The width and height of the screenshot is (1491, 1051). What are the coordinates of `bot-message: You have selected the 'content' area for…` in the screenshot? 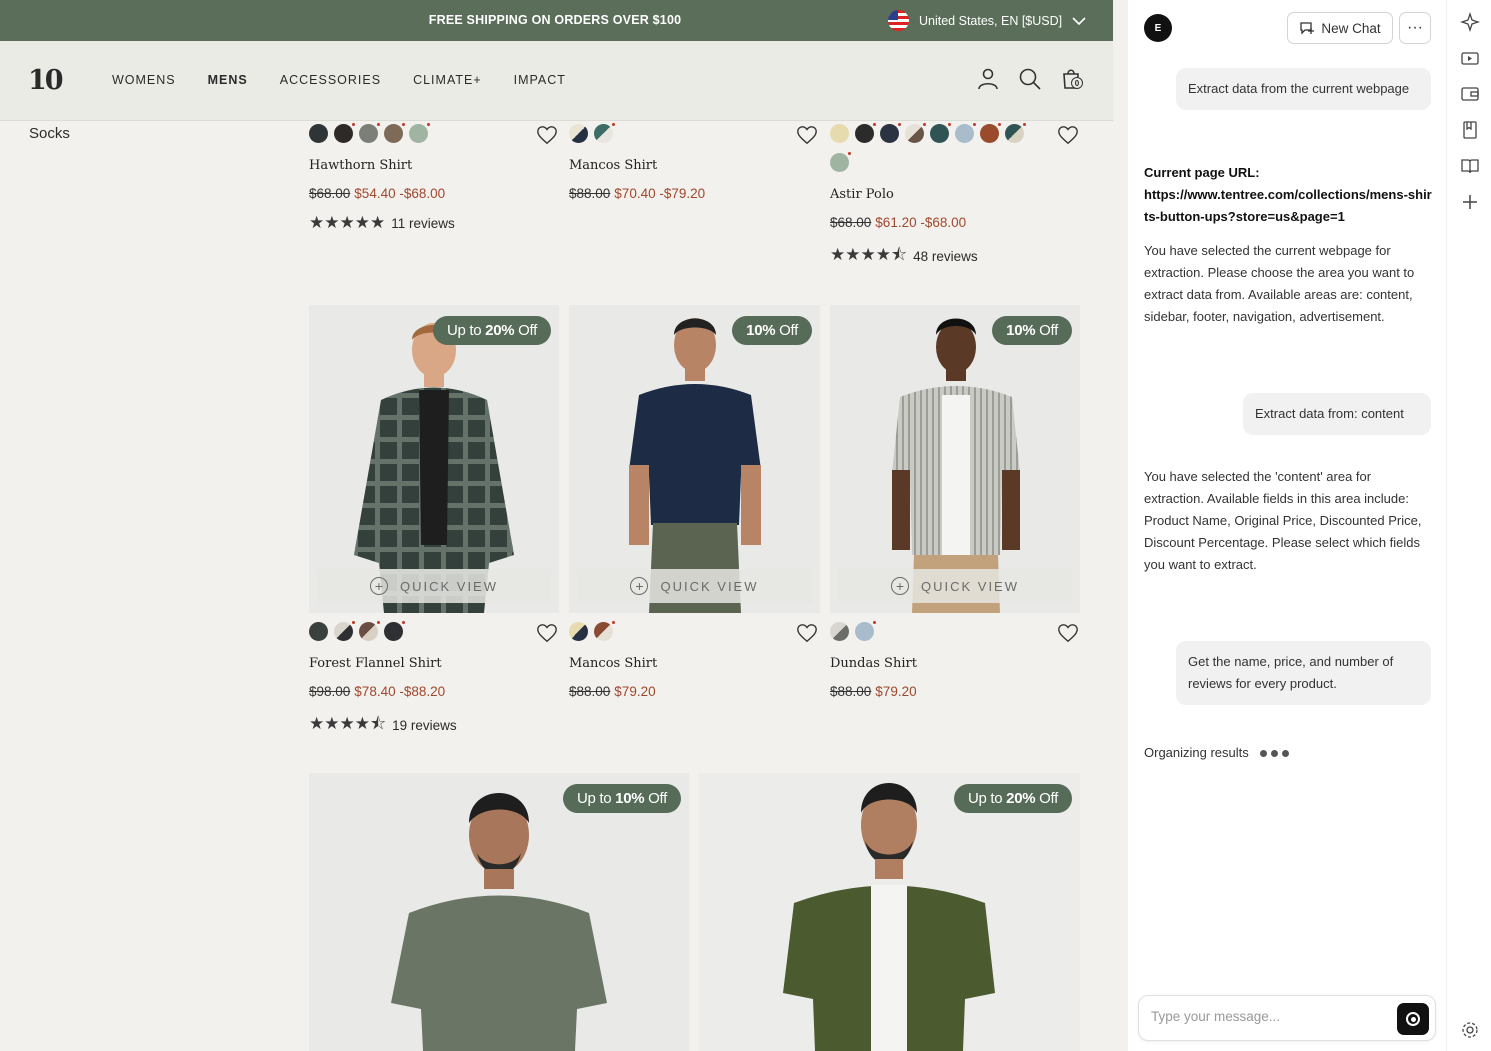 It's located at (1283, 520).